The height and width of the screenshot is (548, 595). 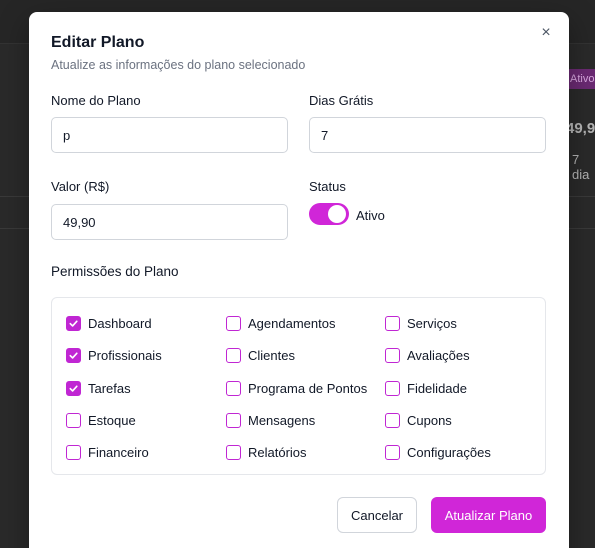 I want to click on plan-name-label: Nome do Plano, so click(x=96, y=100).